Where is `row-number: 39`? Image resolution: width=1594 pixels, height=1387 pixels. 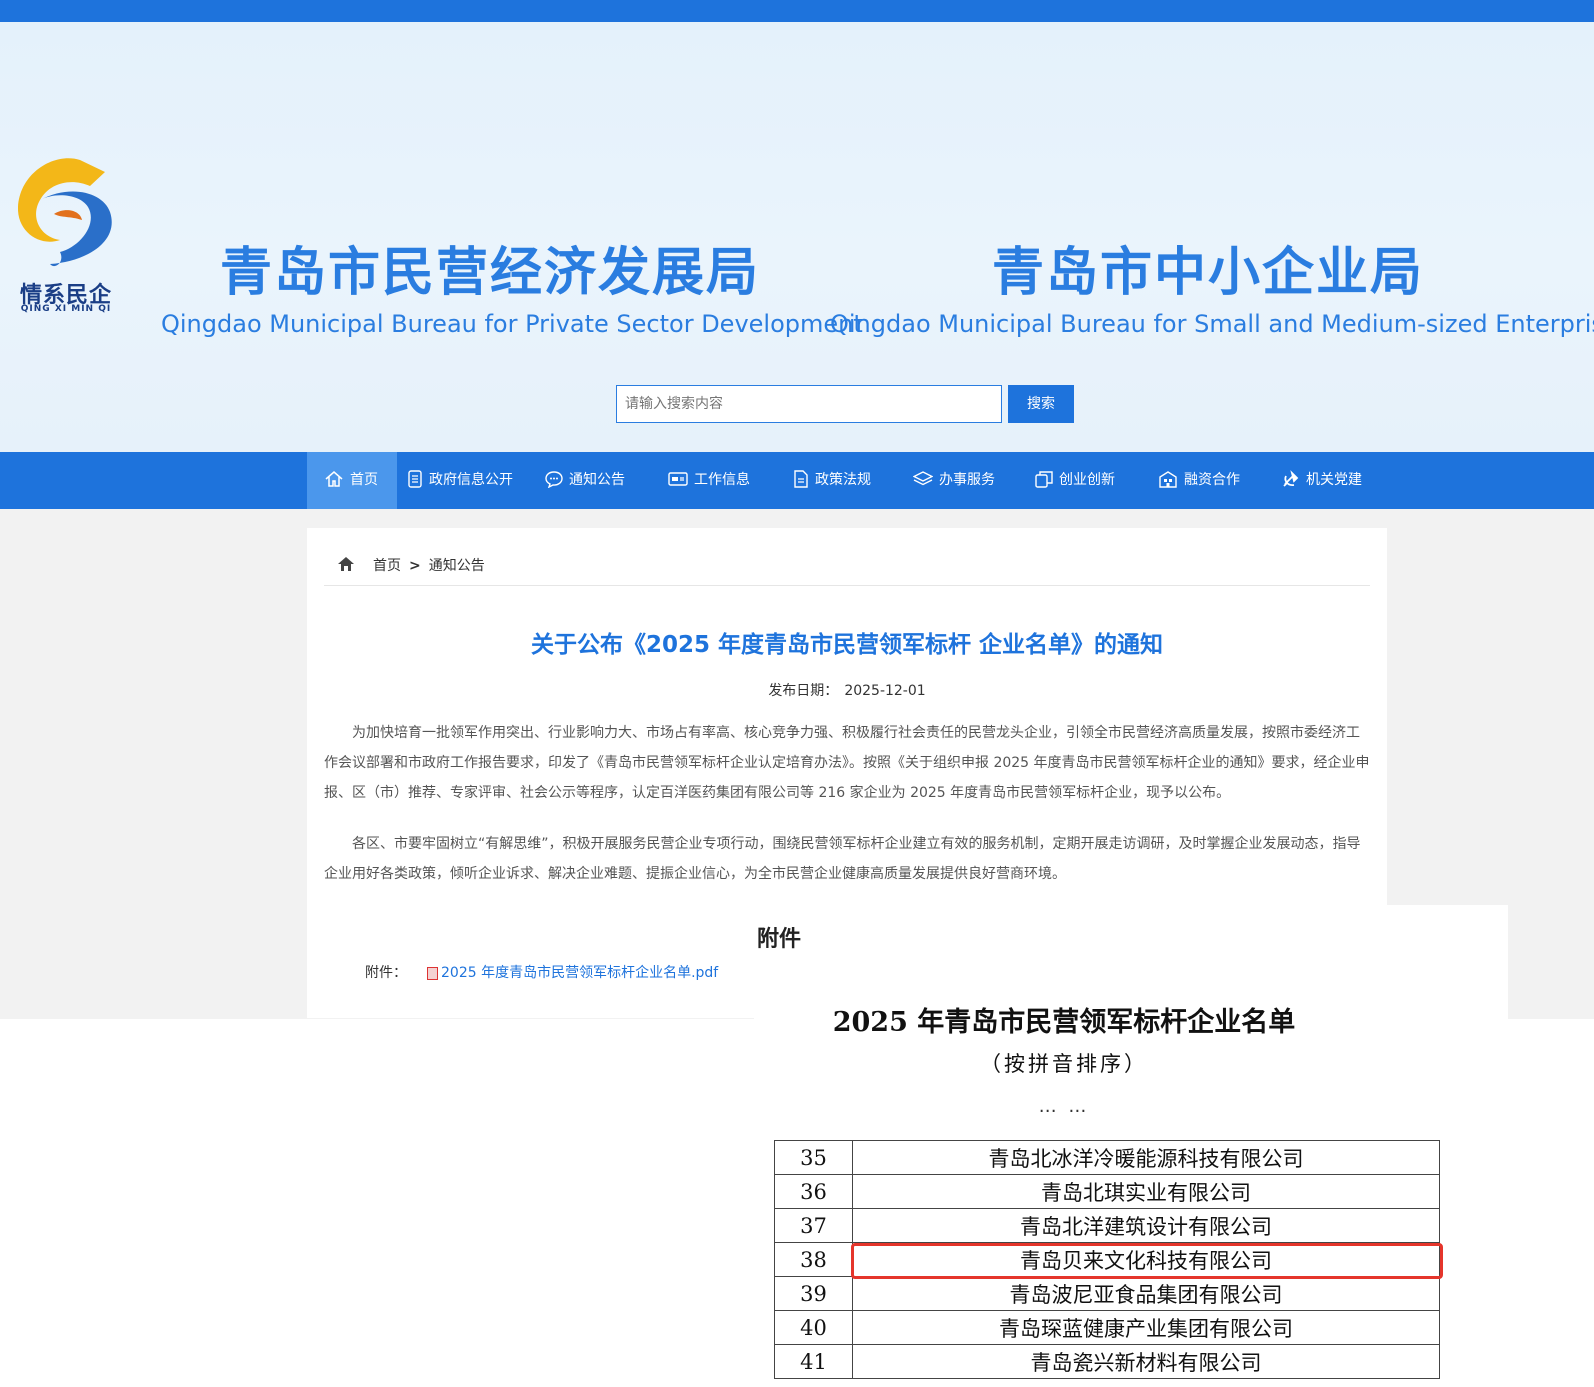 row-number: 39 is located at coordinates (813, 1293).